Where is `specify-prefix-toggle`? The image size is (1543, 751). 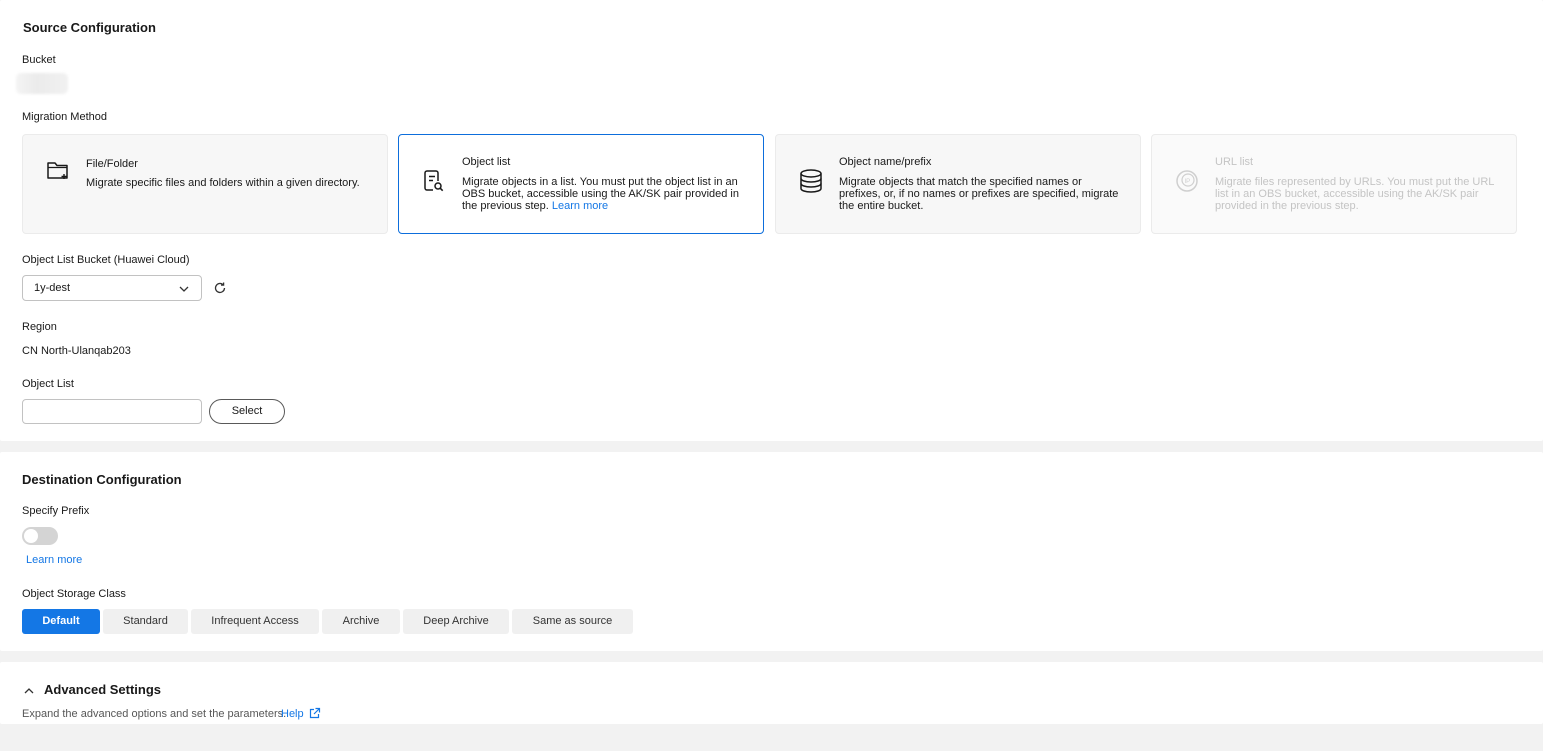 specify-prefix-toggle is located at coordinates (40, 536).